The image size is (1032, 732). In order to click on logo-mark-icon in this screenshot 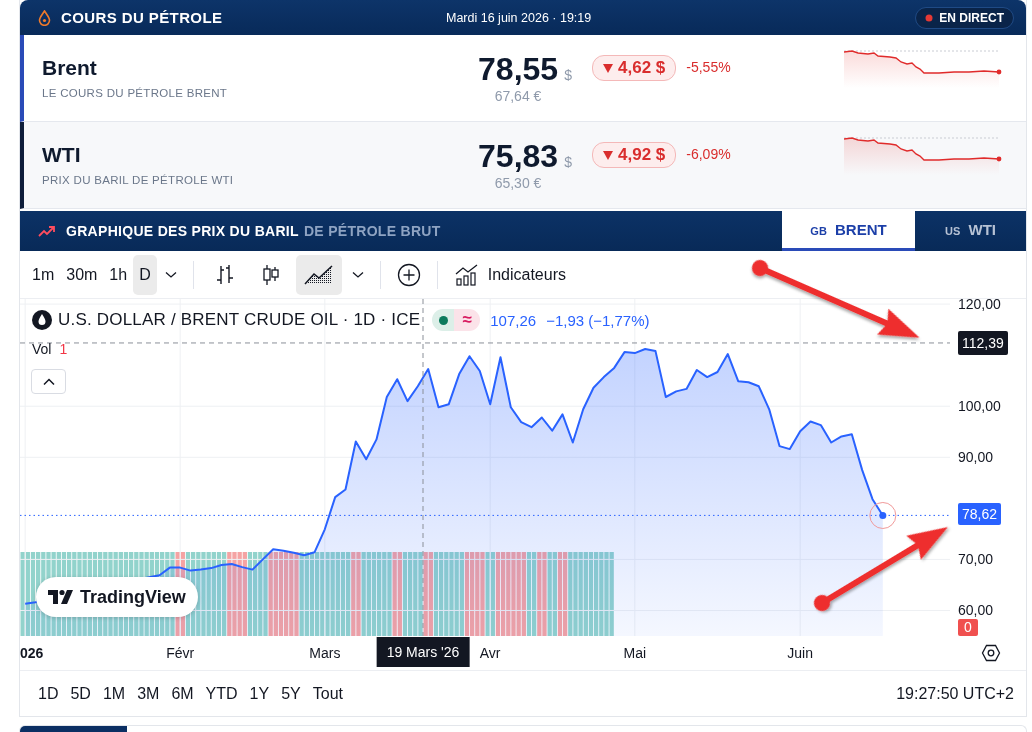, I will do `click(61, 597)`.